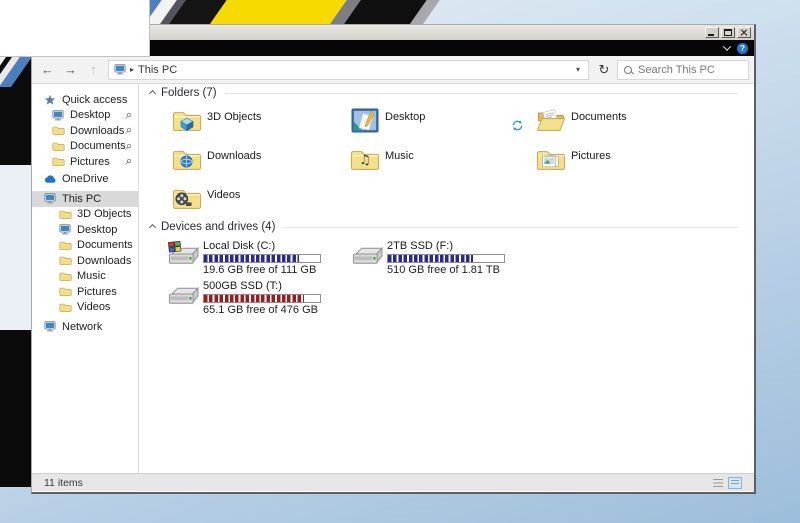 The image size is (800, 523). What do you see at coordinates (50, 327) in the screenshot?
I see `network-icon` at bounding box center [50, 327].